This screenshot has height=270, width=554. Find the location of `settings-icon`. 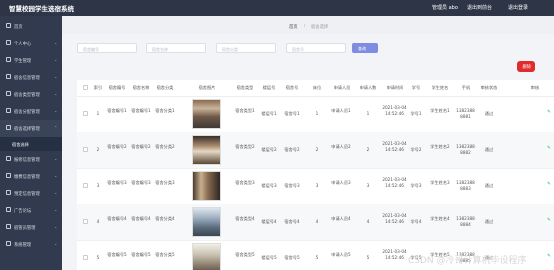

settings-icon is located at coordinates (8, 243).